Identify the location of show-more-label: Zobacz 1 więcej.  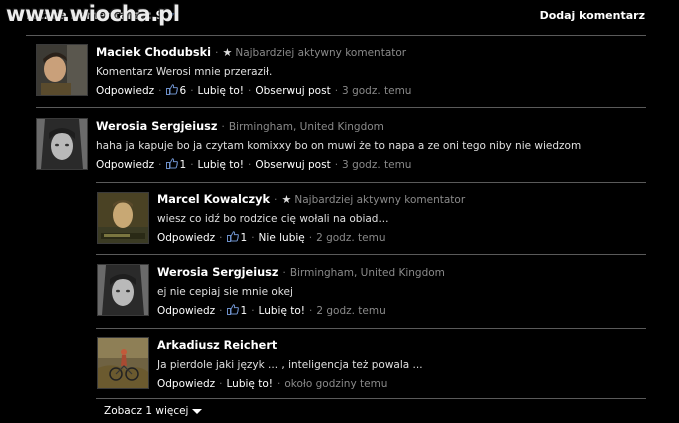
(146, 411).